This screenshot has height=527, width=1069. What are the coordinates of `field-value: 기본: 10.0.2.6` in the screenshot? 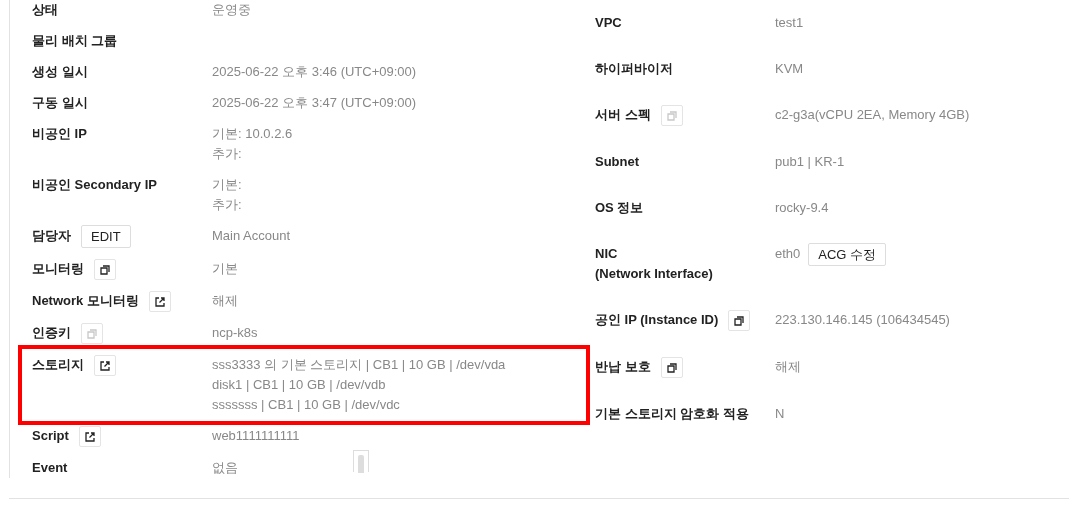 It's located at (252, 134).